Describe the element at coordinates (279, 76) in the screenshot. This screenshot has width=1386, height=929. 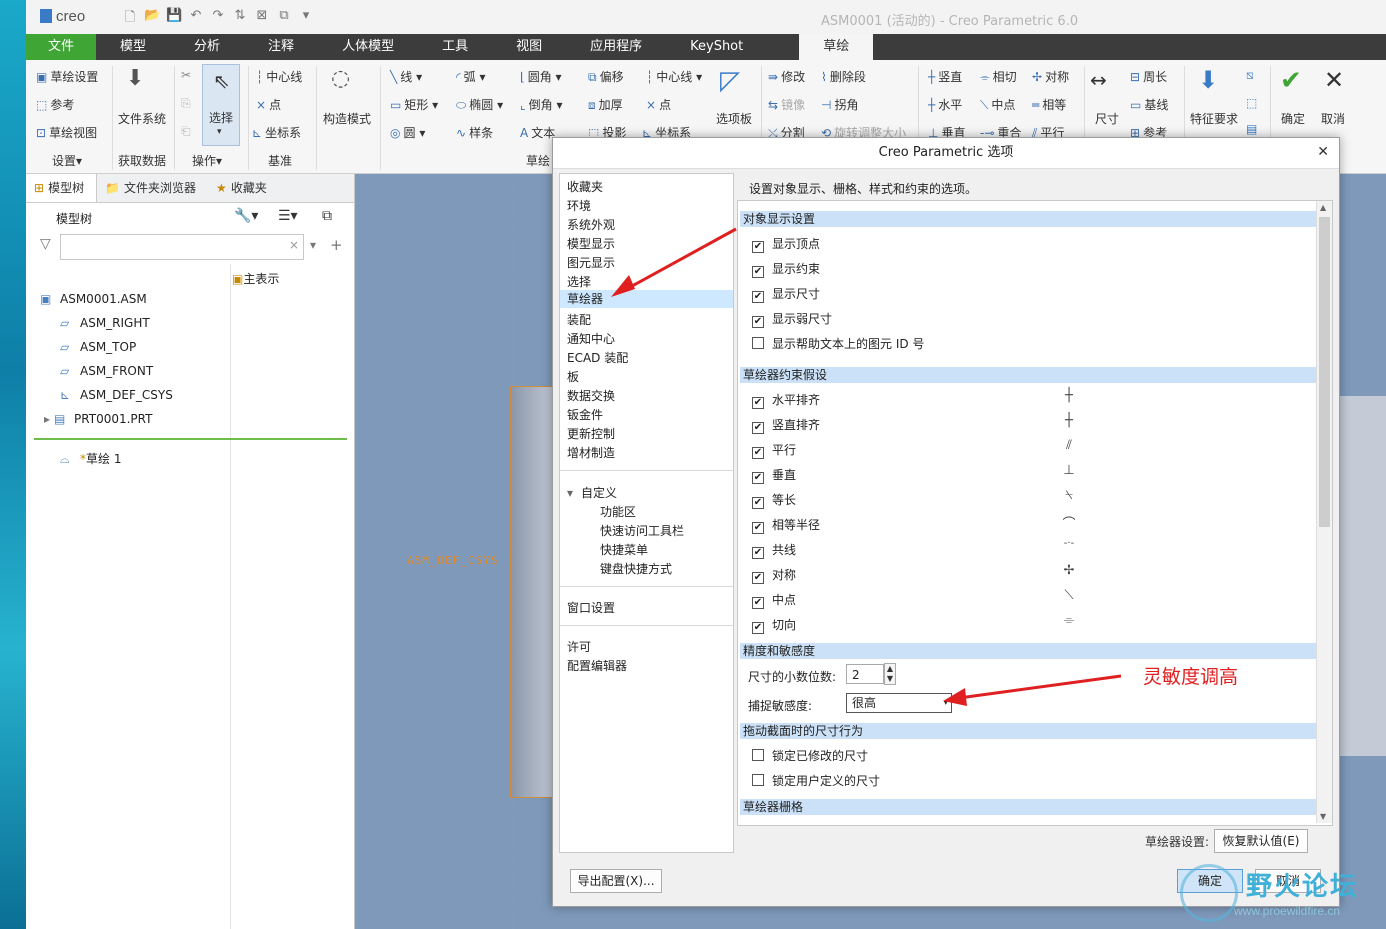
I see `centerline-button: ┆ 中心线` at that location.